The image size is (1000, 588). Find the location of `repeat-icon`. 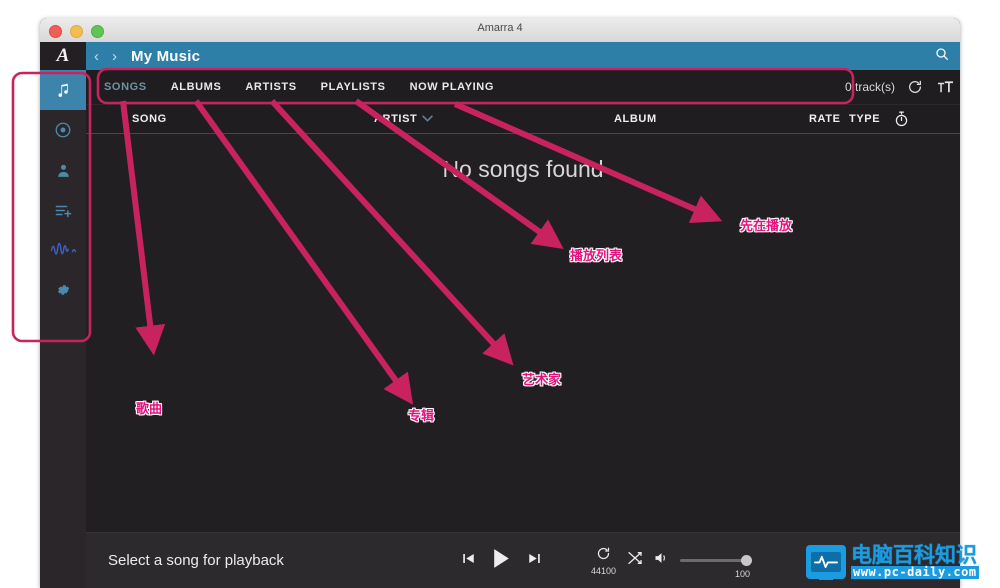

repeat-icon is located at coordinates (603, 556).